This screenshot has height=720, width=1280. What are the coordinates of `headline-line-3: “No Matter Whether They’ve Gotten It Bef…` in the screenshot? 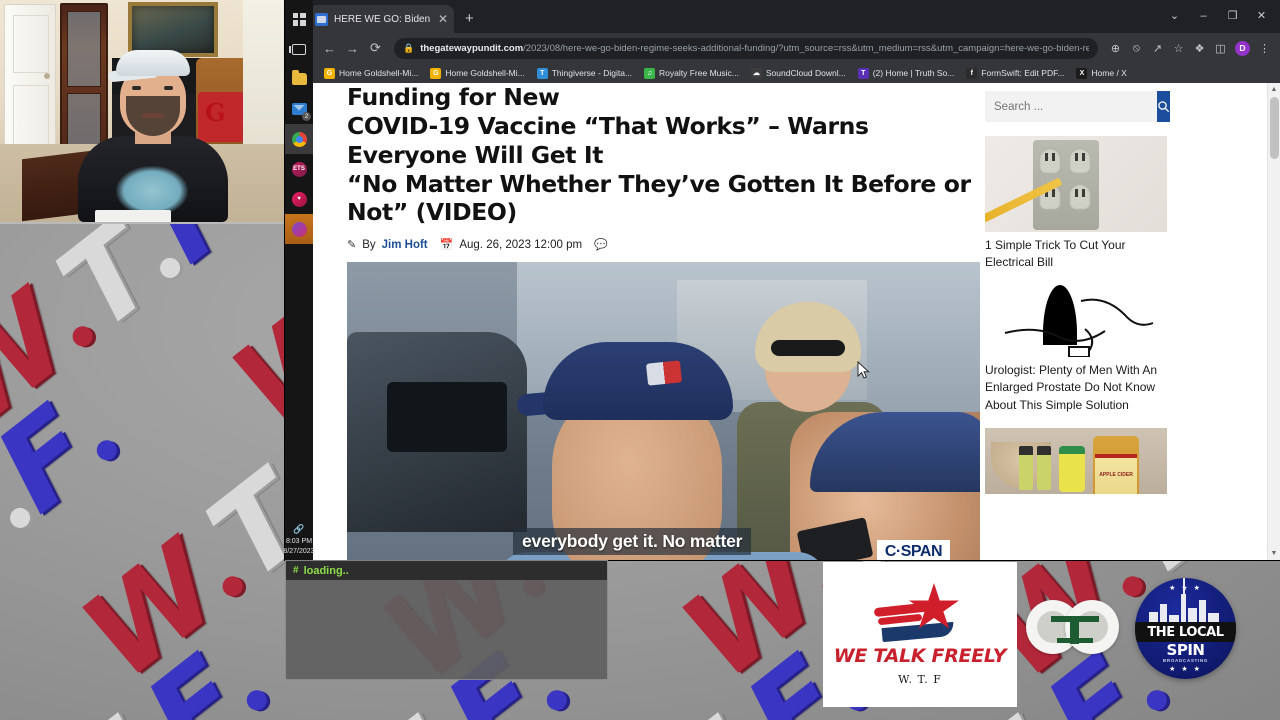 It's located at (659, 198).